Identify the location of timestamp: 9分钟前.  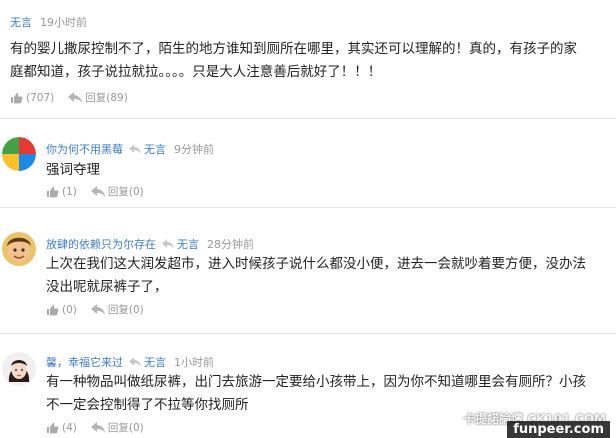
(194, 149).